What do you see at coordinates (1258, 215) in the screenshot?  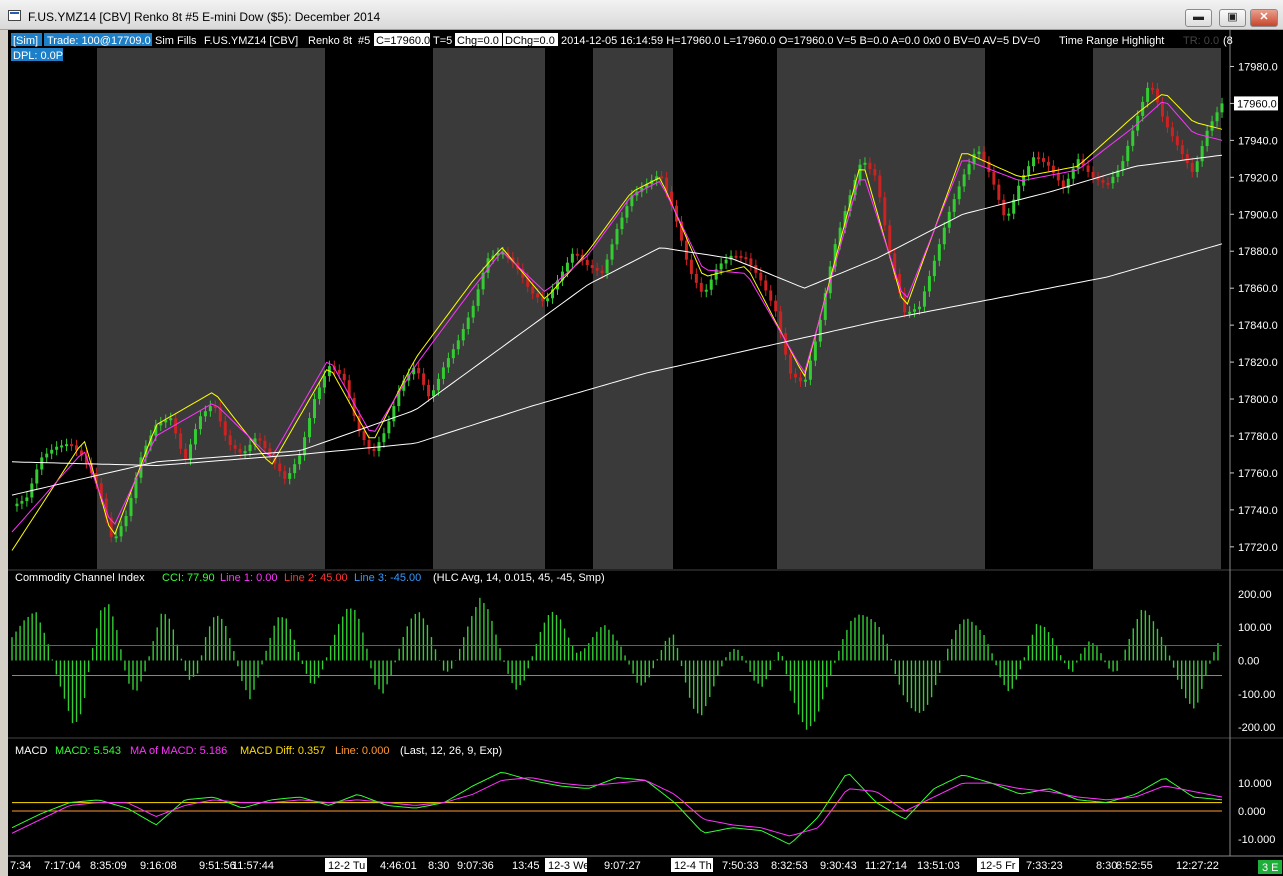 I see `price-tick-label: 17900.0` at bounding box center [1258, 215].